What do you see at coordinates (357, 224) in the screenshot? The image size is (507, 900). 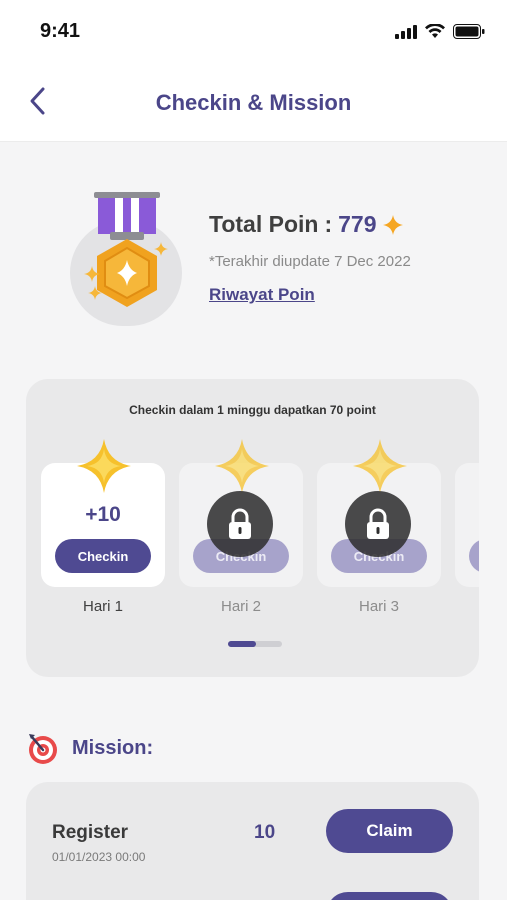 I see `total-points-value: 779` at bounding box center [357, 224].